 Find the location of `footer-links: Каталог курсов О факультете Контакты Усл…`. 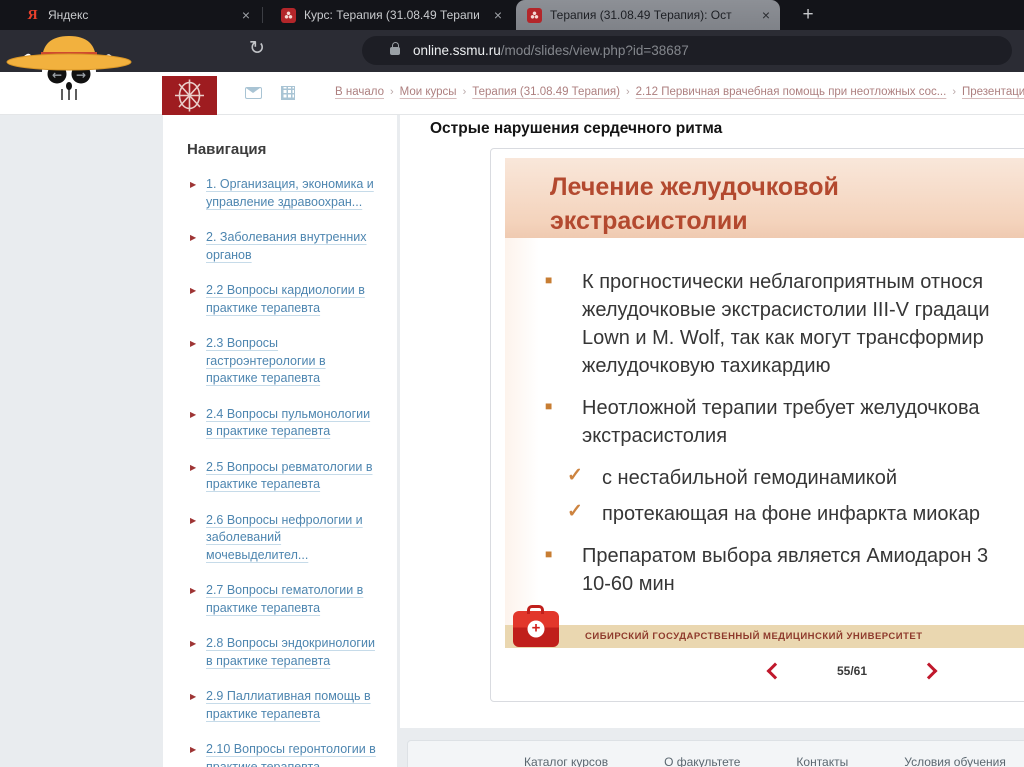

footer-links: Каталог курсов О факультете Контакты Усл… is located at coordinates (716, 754).